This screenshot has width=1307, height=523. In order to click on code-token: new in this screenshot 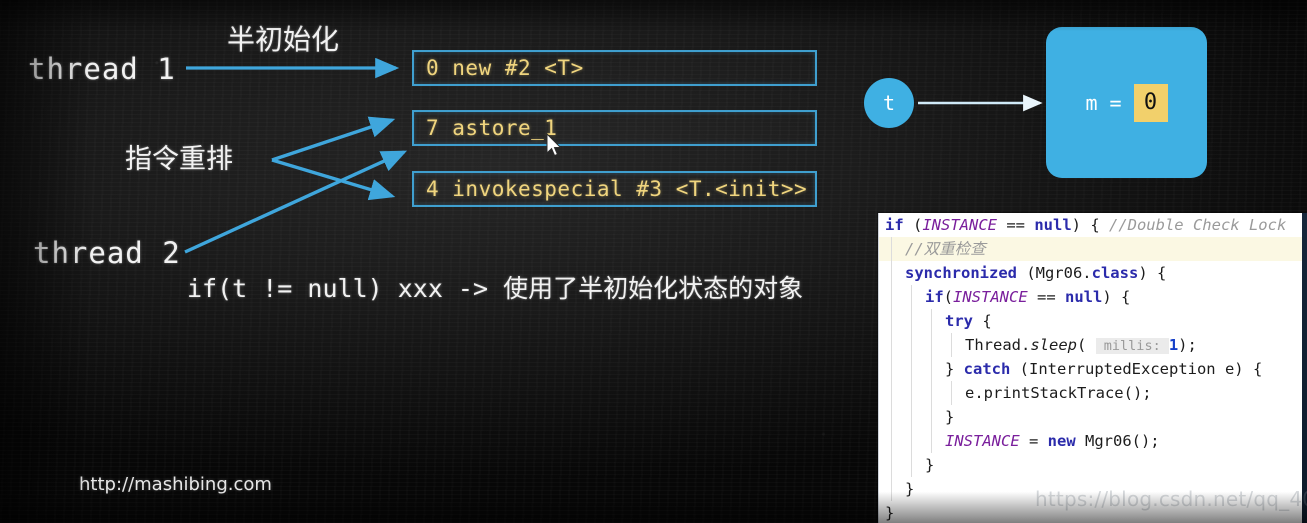, I will do `click(1061, 441)`.